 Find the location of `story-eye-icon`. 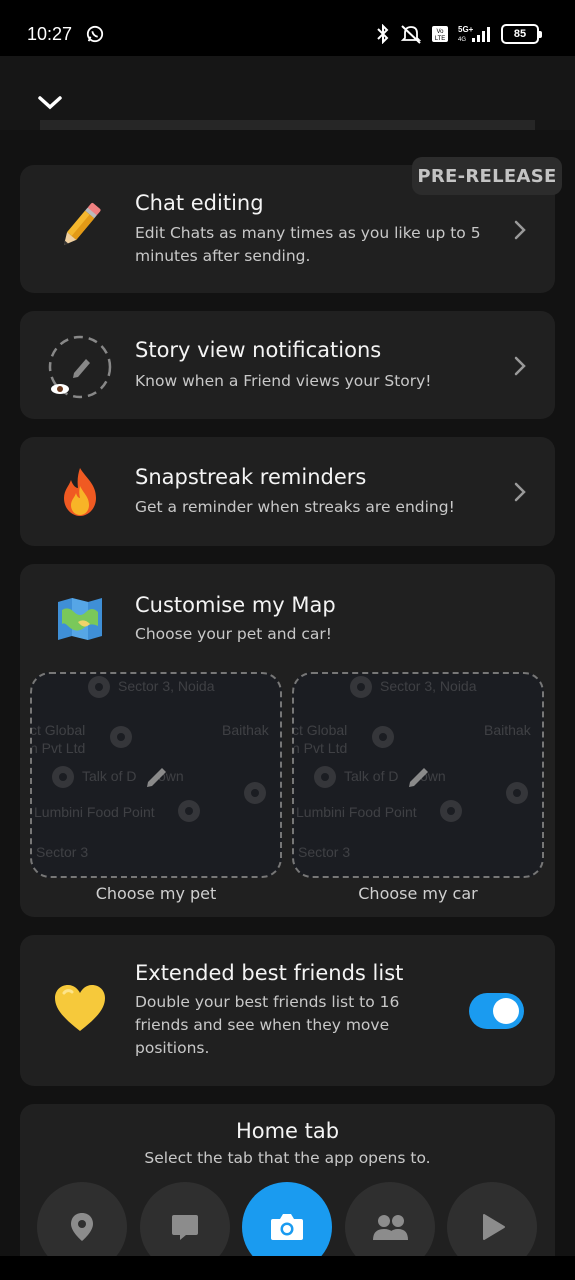

story-eye-icon is located at coordinates (80, 367).